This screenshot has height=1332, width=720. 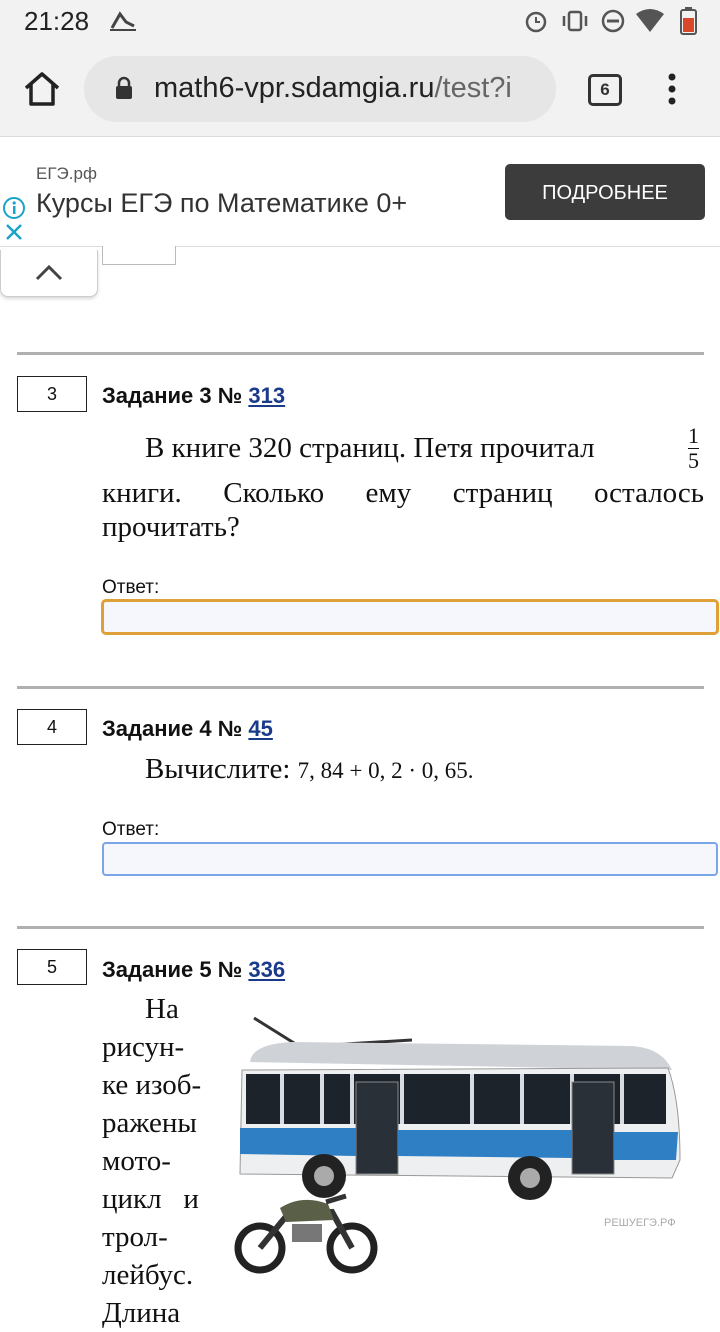 I want to click on task-header: Задание 4 № 45, so click(x=187, y=729).